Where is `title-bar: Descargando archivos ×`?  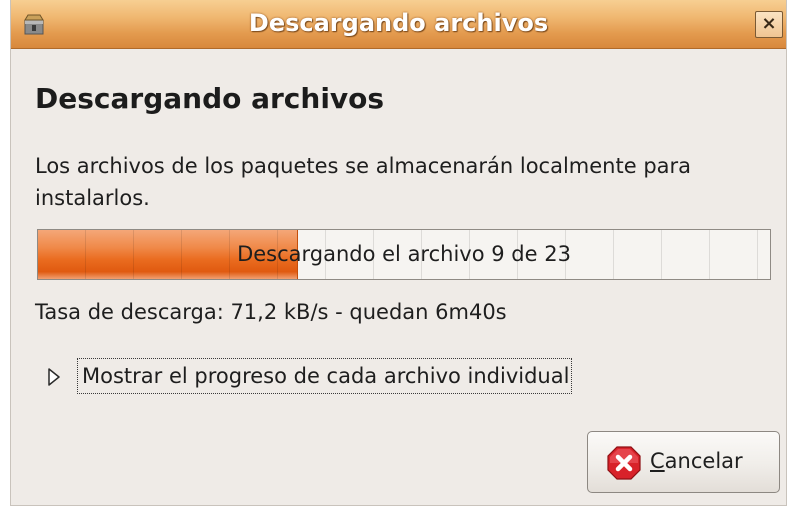
title-bar: Descargando archivos × is located at coordinates (398, 24).